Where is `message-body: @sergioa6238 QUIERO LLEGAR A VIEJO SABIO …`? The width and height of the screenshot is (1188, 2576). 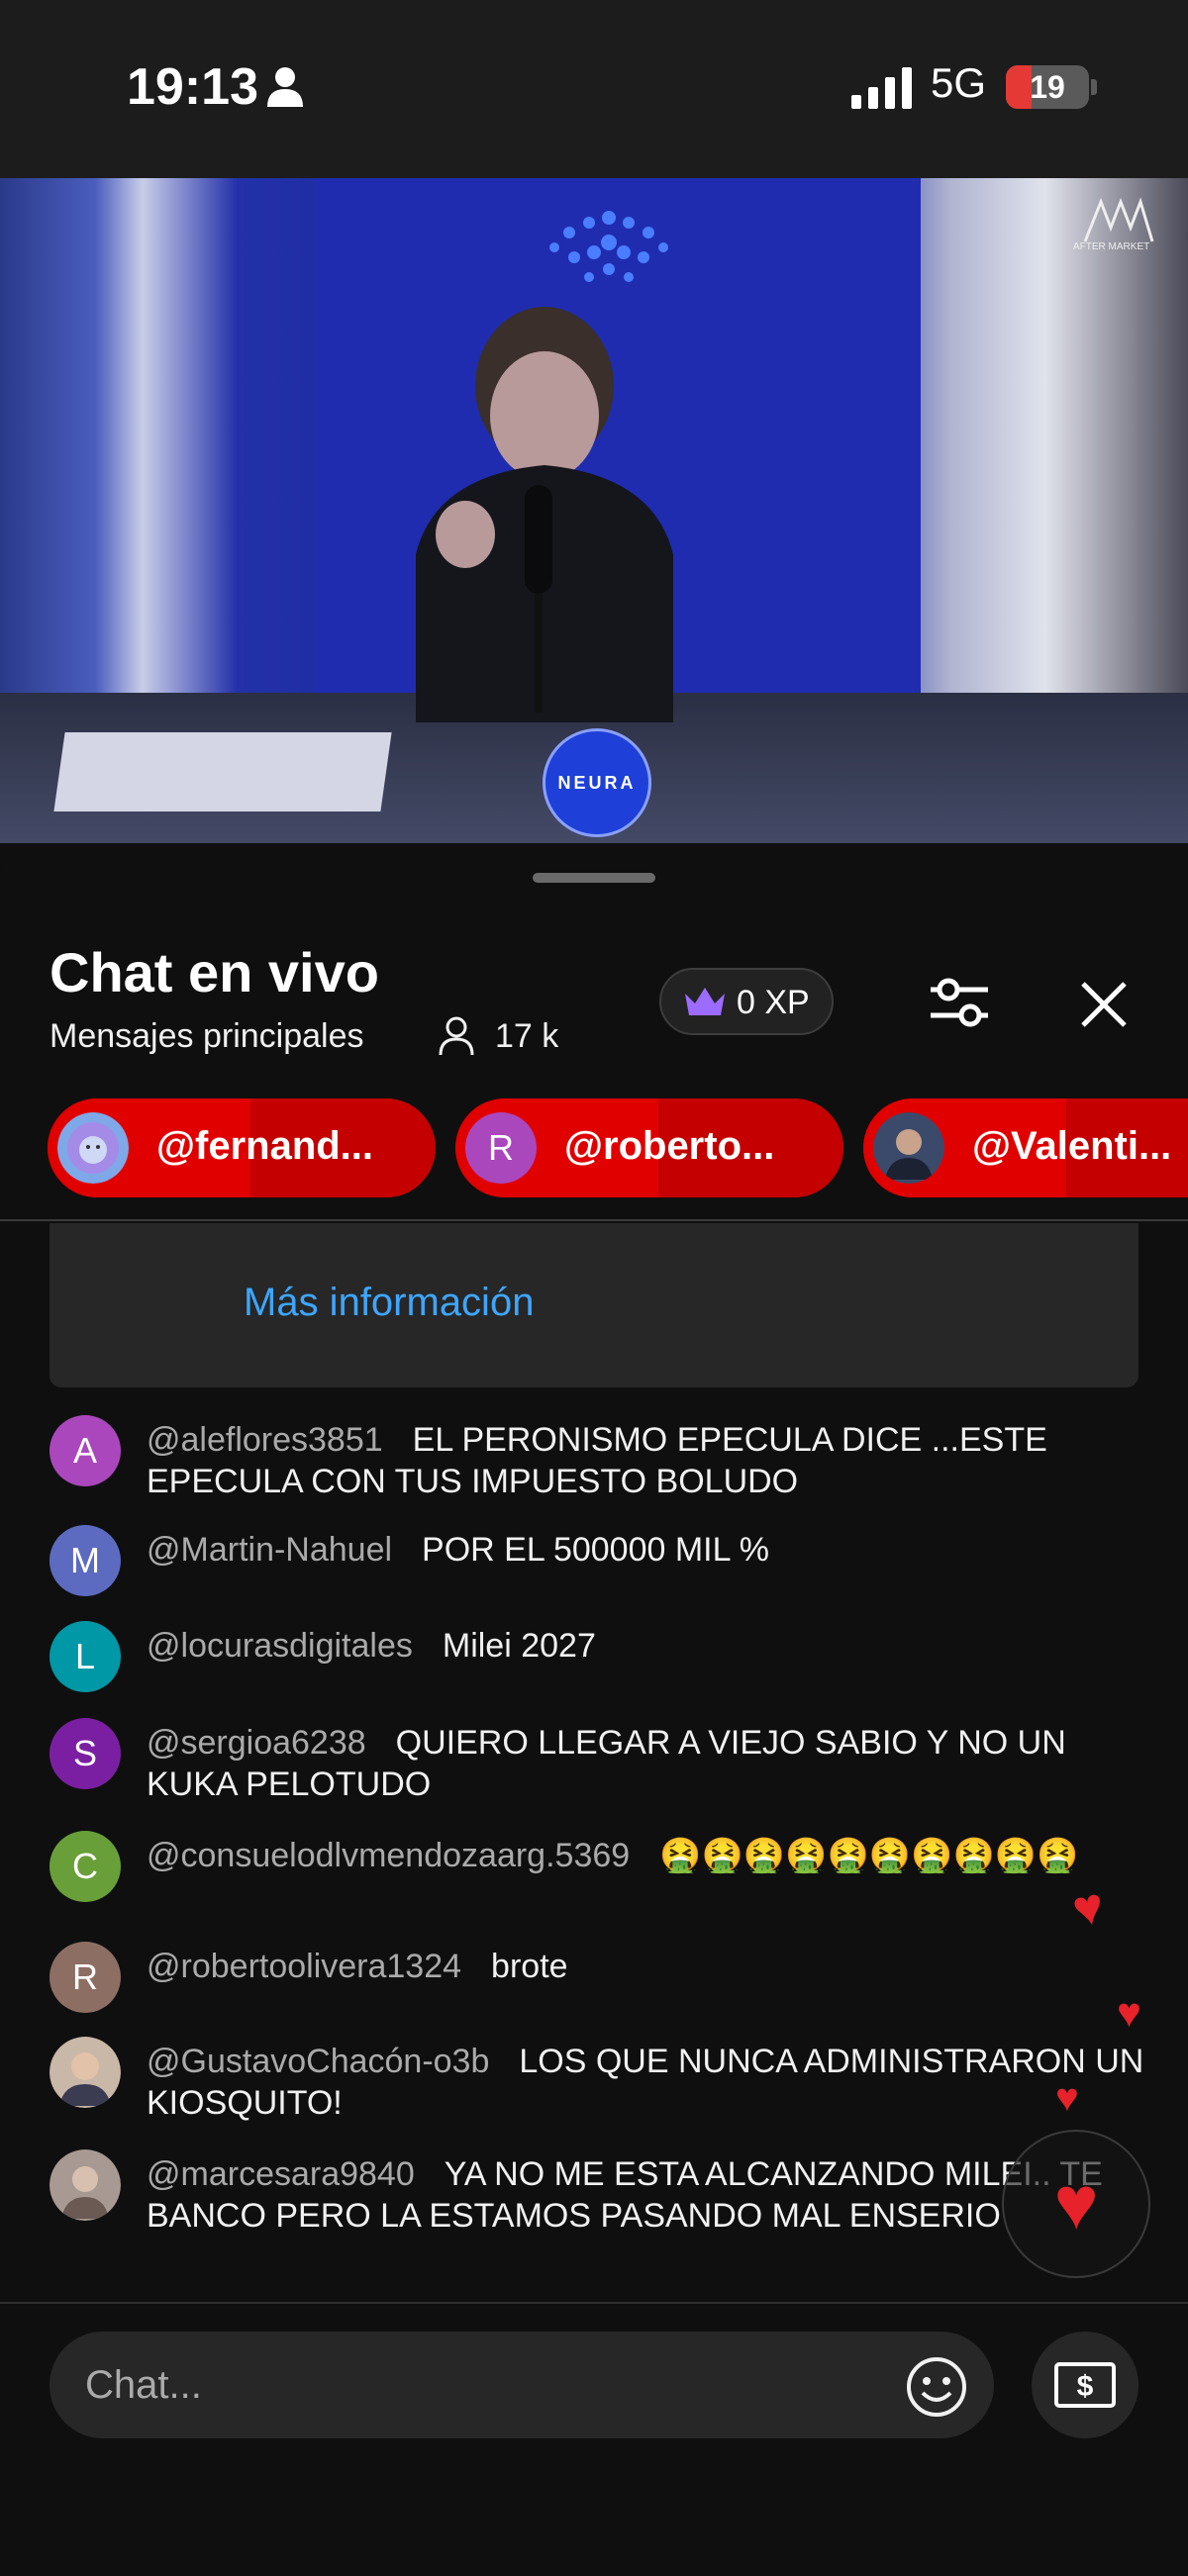 message-body: @sergioa6238 QUIERO LLEGAR A VIEJO SABIO … is located at coordinates (647, 1763).